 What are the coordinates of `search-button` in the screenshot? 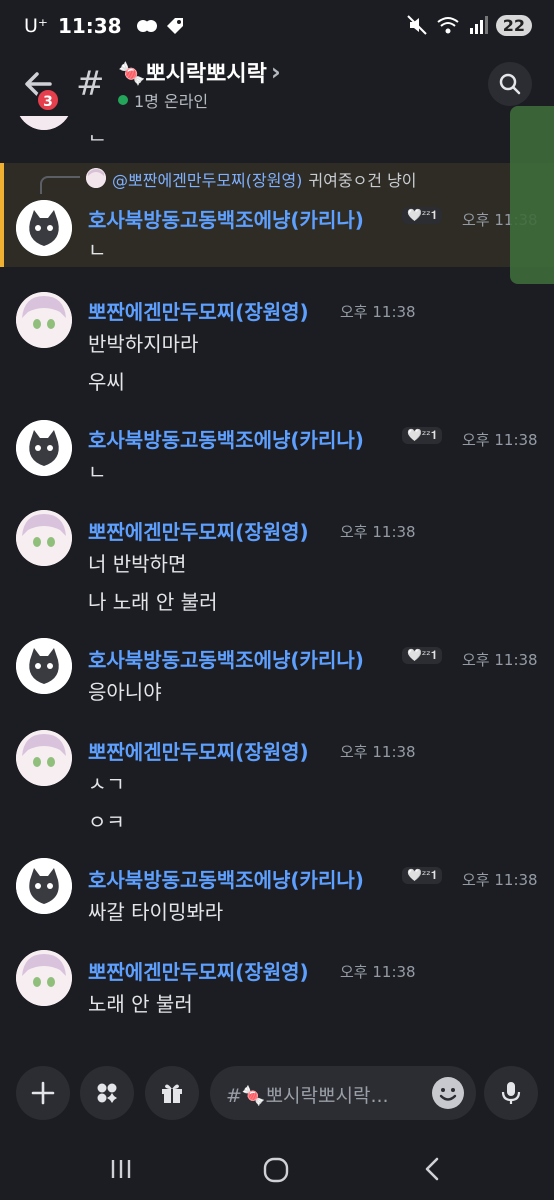 It's located at (510, 84).